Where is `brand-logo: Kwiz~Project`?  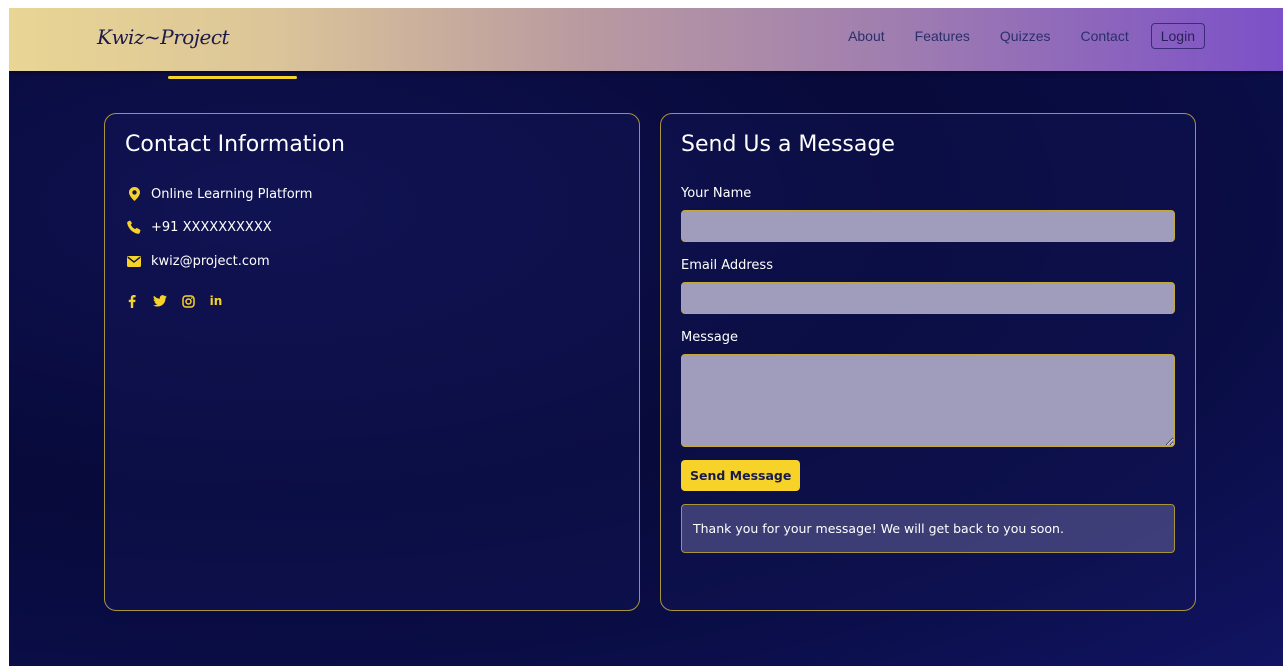 brand-logo: Kwiz~Project is located at coordinates (163, 37).